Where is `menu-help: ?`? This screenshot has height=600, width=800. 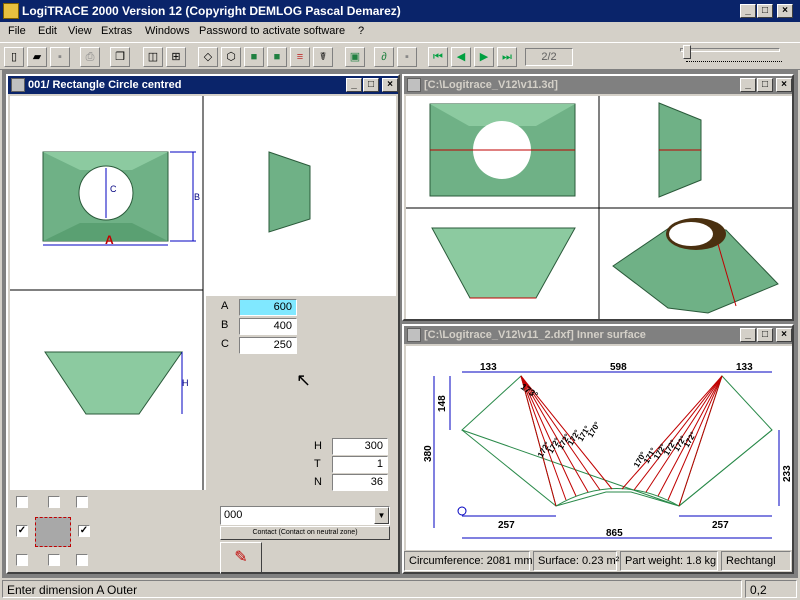 menu-help: ? is located at coordinates (361, 31).